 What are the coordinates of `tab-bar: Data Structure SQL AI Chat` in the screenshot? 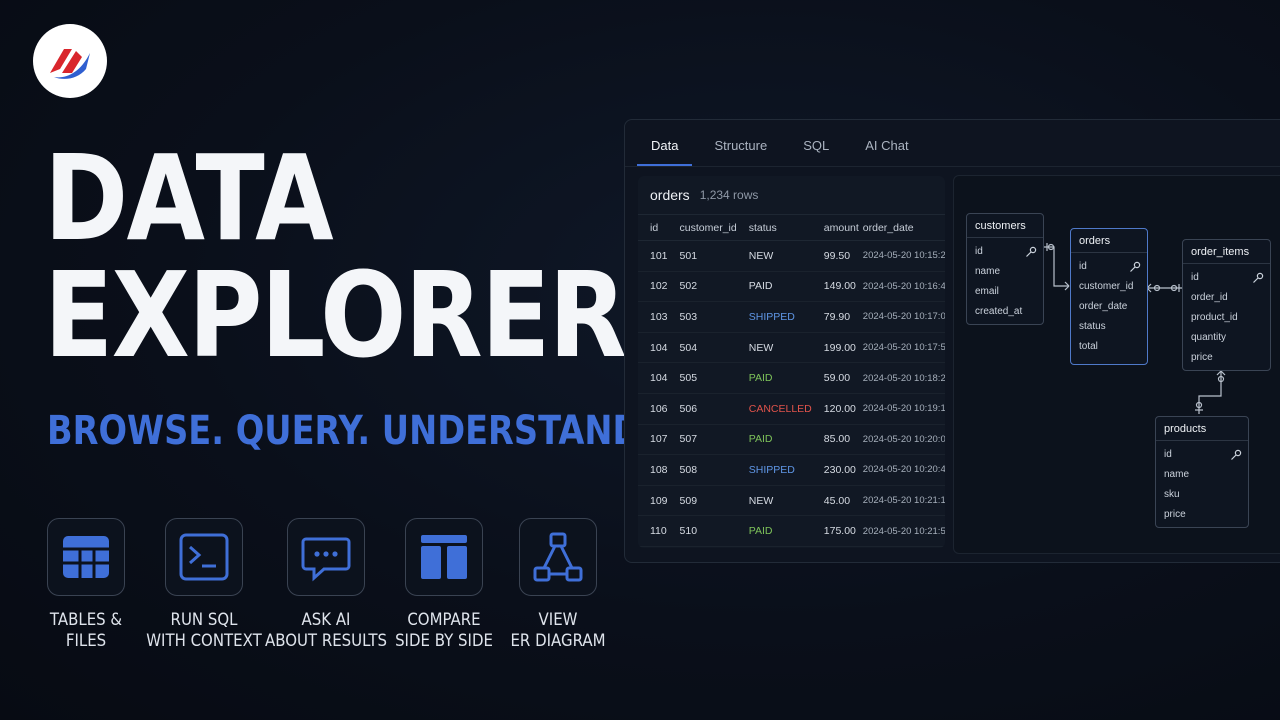 It's located at (784, 143).